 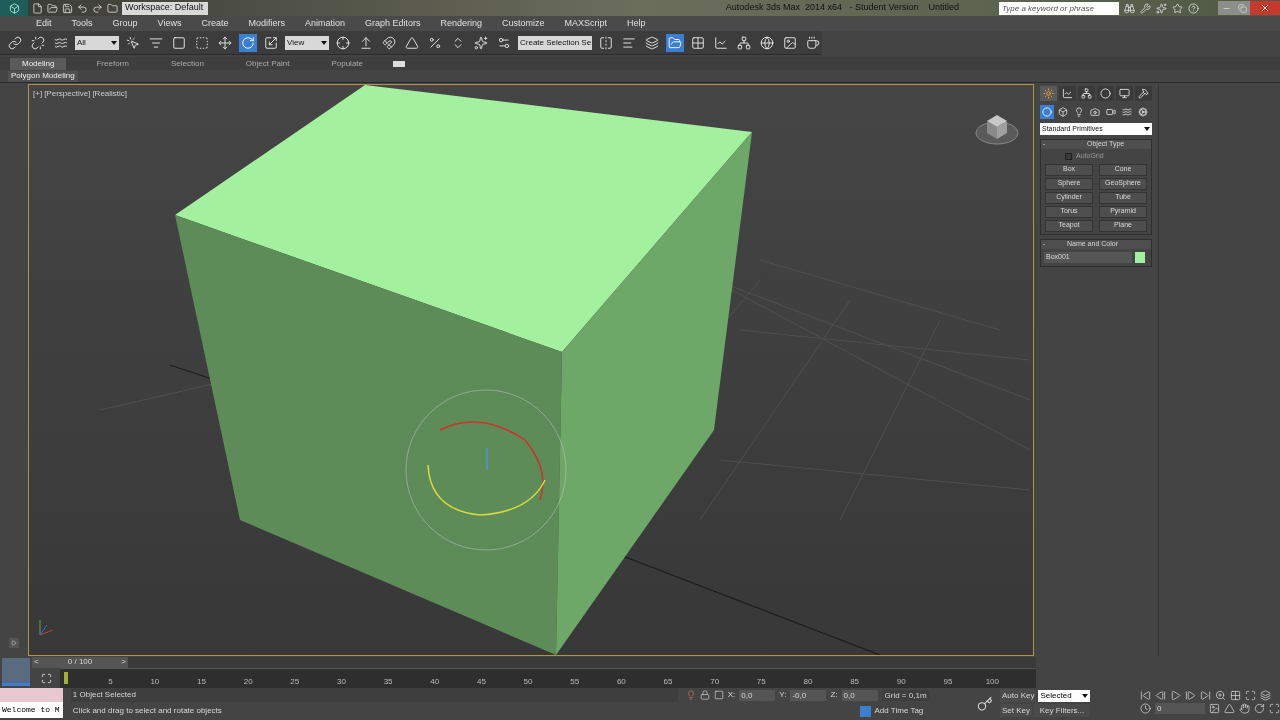 What do you see at coordinates (187, 63) in the screenshot?
I see `ribbon-tab: Selection` at bounding box center [187, 63].